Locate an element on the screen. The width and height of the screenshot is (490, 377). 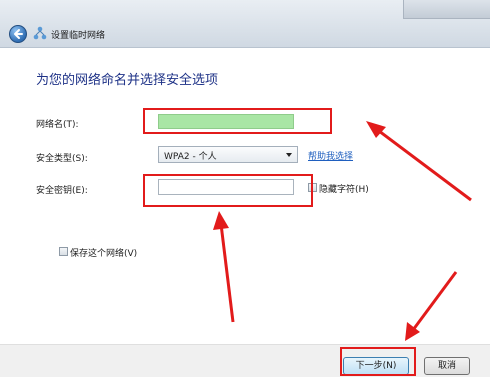
dialog-footer is located at coordinates (245, 360).